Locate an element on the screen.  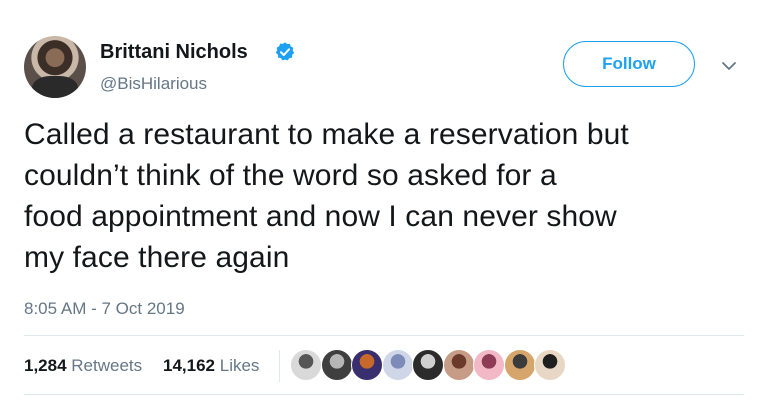
verified-badge-icon is located at coordinates (285, 51).